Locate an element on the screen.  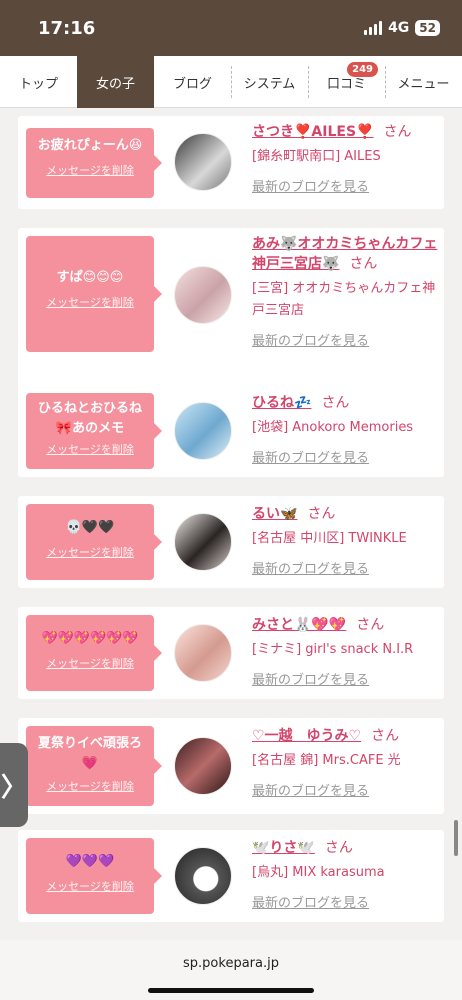
status-time: 17:16 is located at coordinates (67, 28).